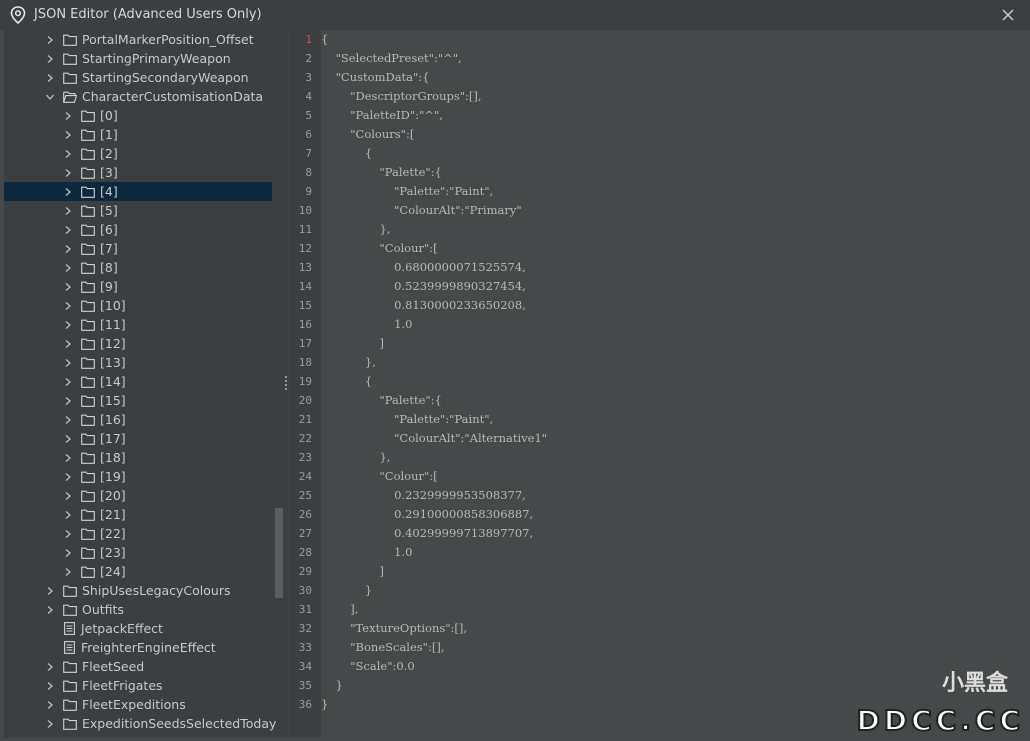  I want to click on tree-item: ShipUsesLegacyColours, so click(138, 590).